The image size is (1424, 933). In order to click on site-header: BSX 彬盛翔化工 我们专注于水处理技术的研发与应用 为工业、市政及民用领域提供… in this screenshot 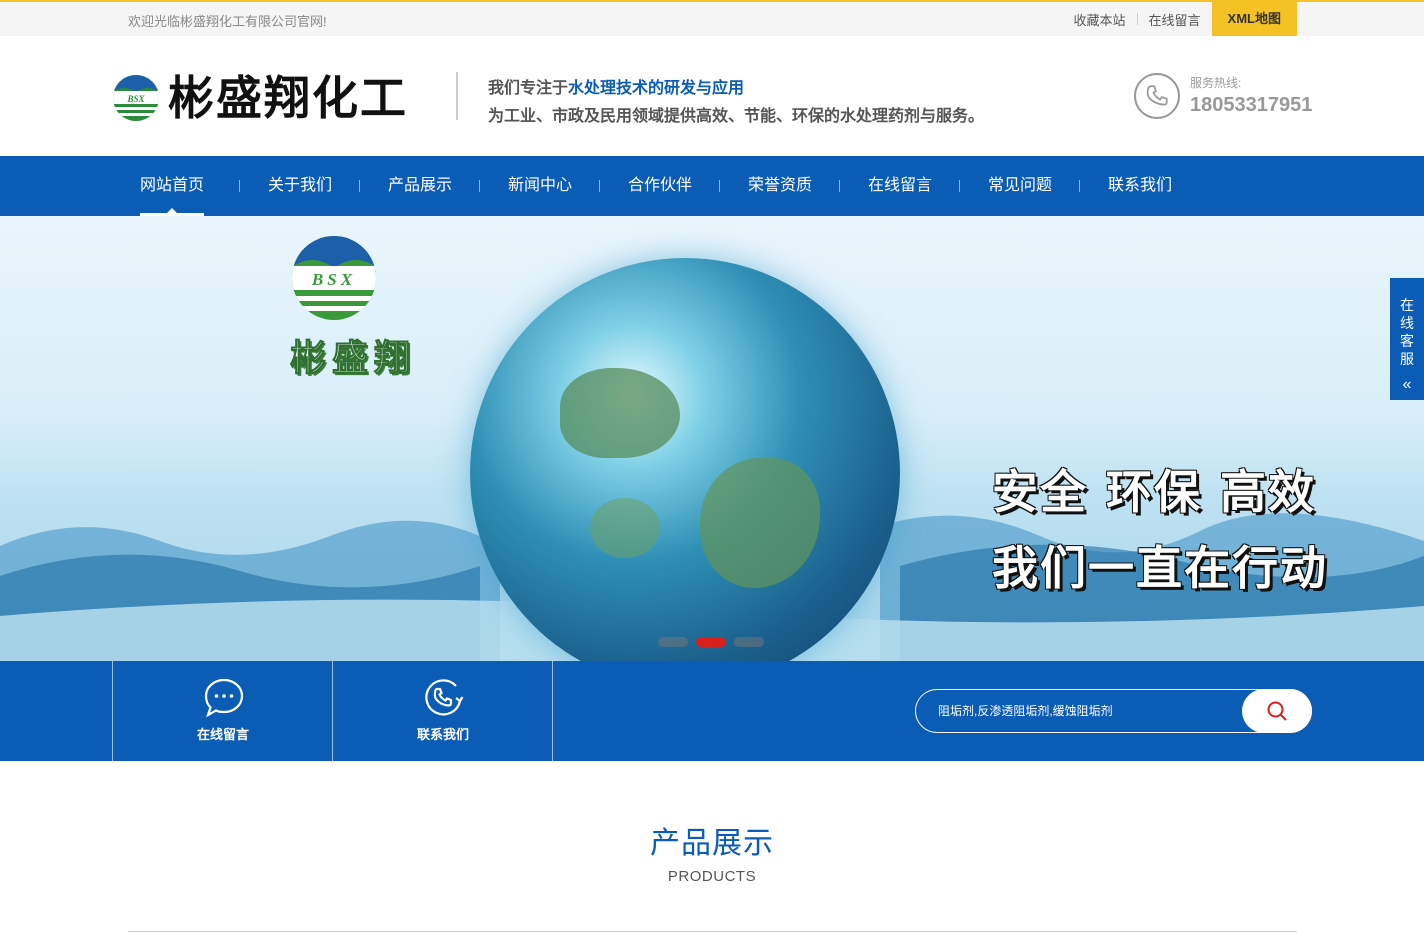, I will do `click(712, 96)`.